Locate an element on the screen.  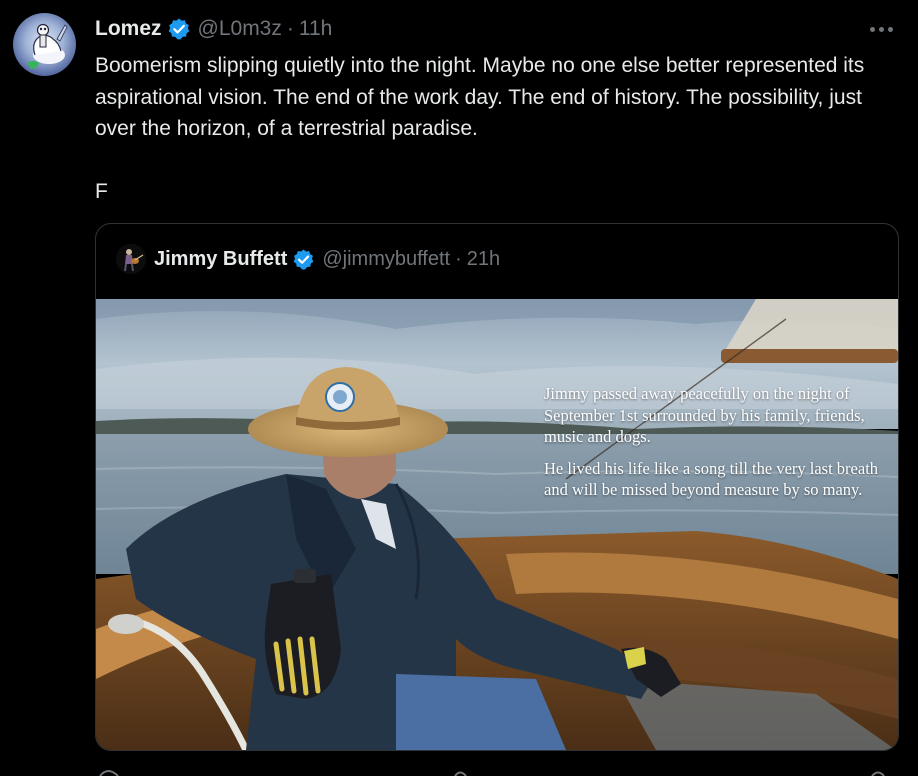
quoted-tweet-header: Jimmy Buffett @jimmybuffett · 21h is located at coordinates (308, 259).